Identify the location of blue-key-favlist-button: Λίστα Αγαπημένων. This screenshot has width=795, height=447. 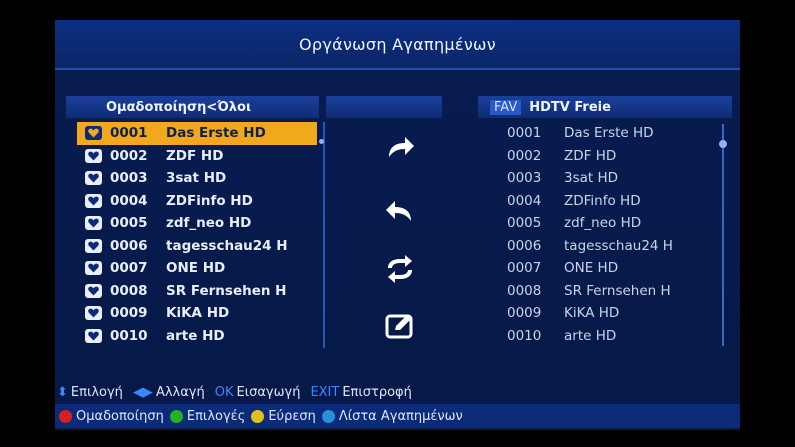
(392, 416).